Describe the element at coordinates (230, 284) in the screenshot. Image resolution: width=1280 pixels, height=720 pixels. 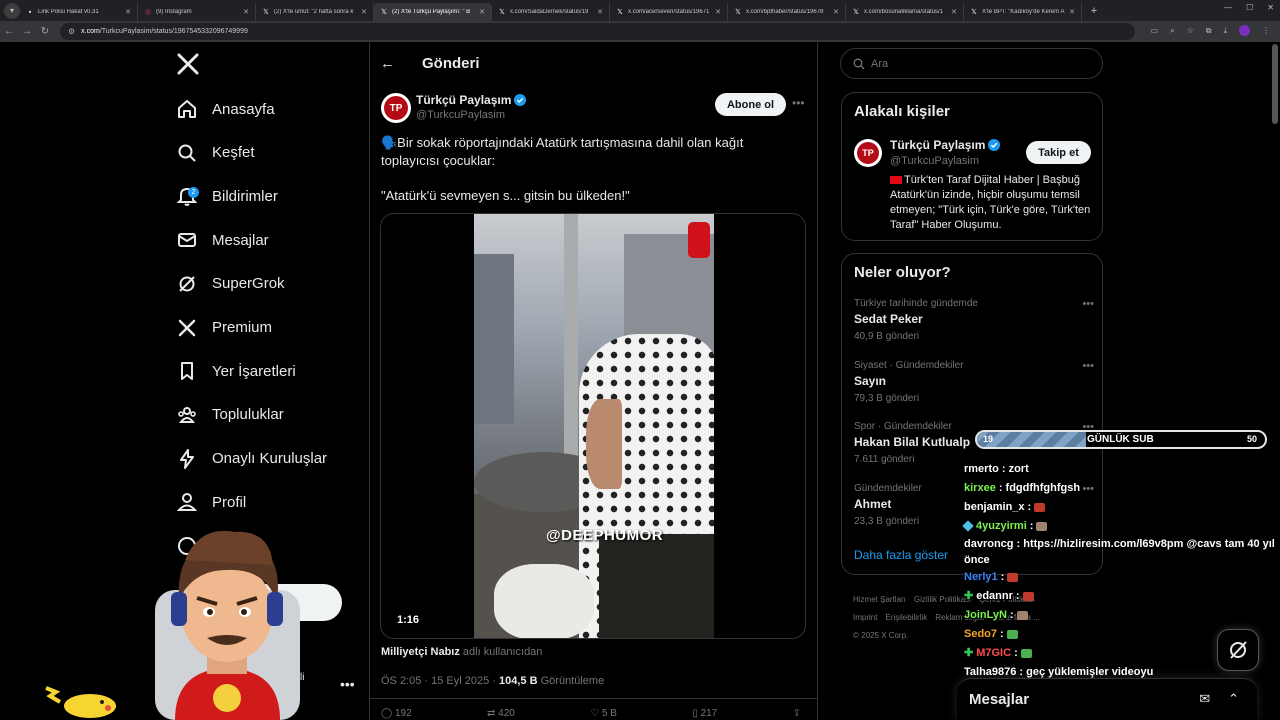
I see `sidebar-item: SuperGrok` at that location.